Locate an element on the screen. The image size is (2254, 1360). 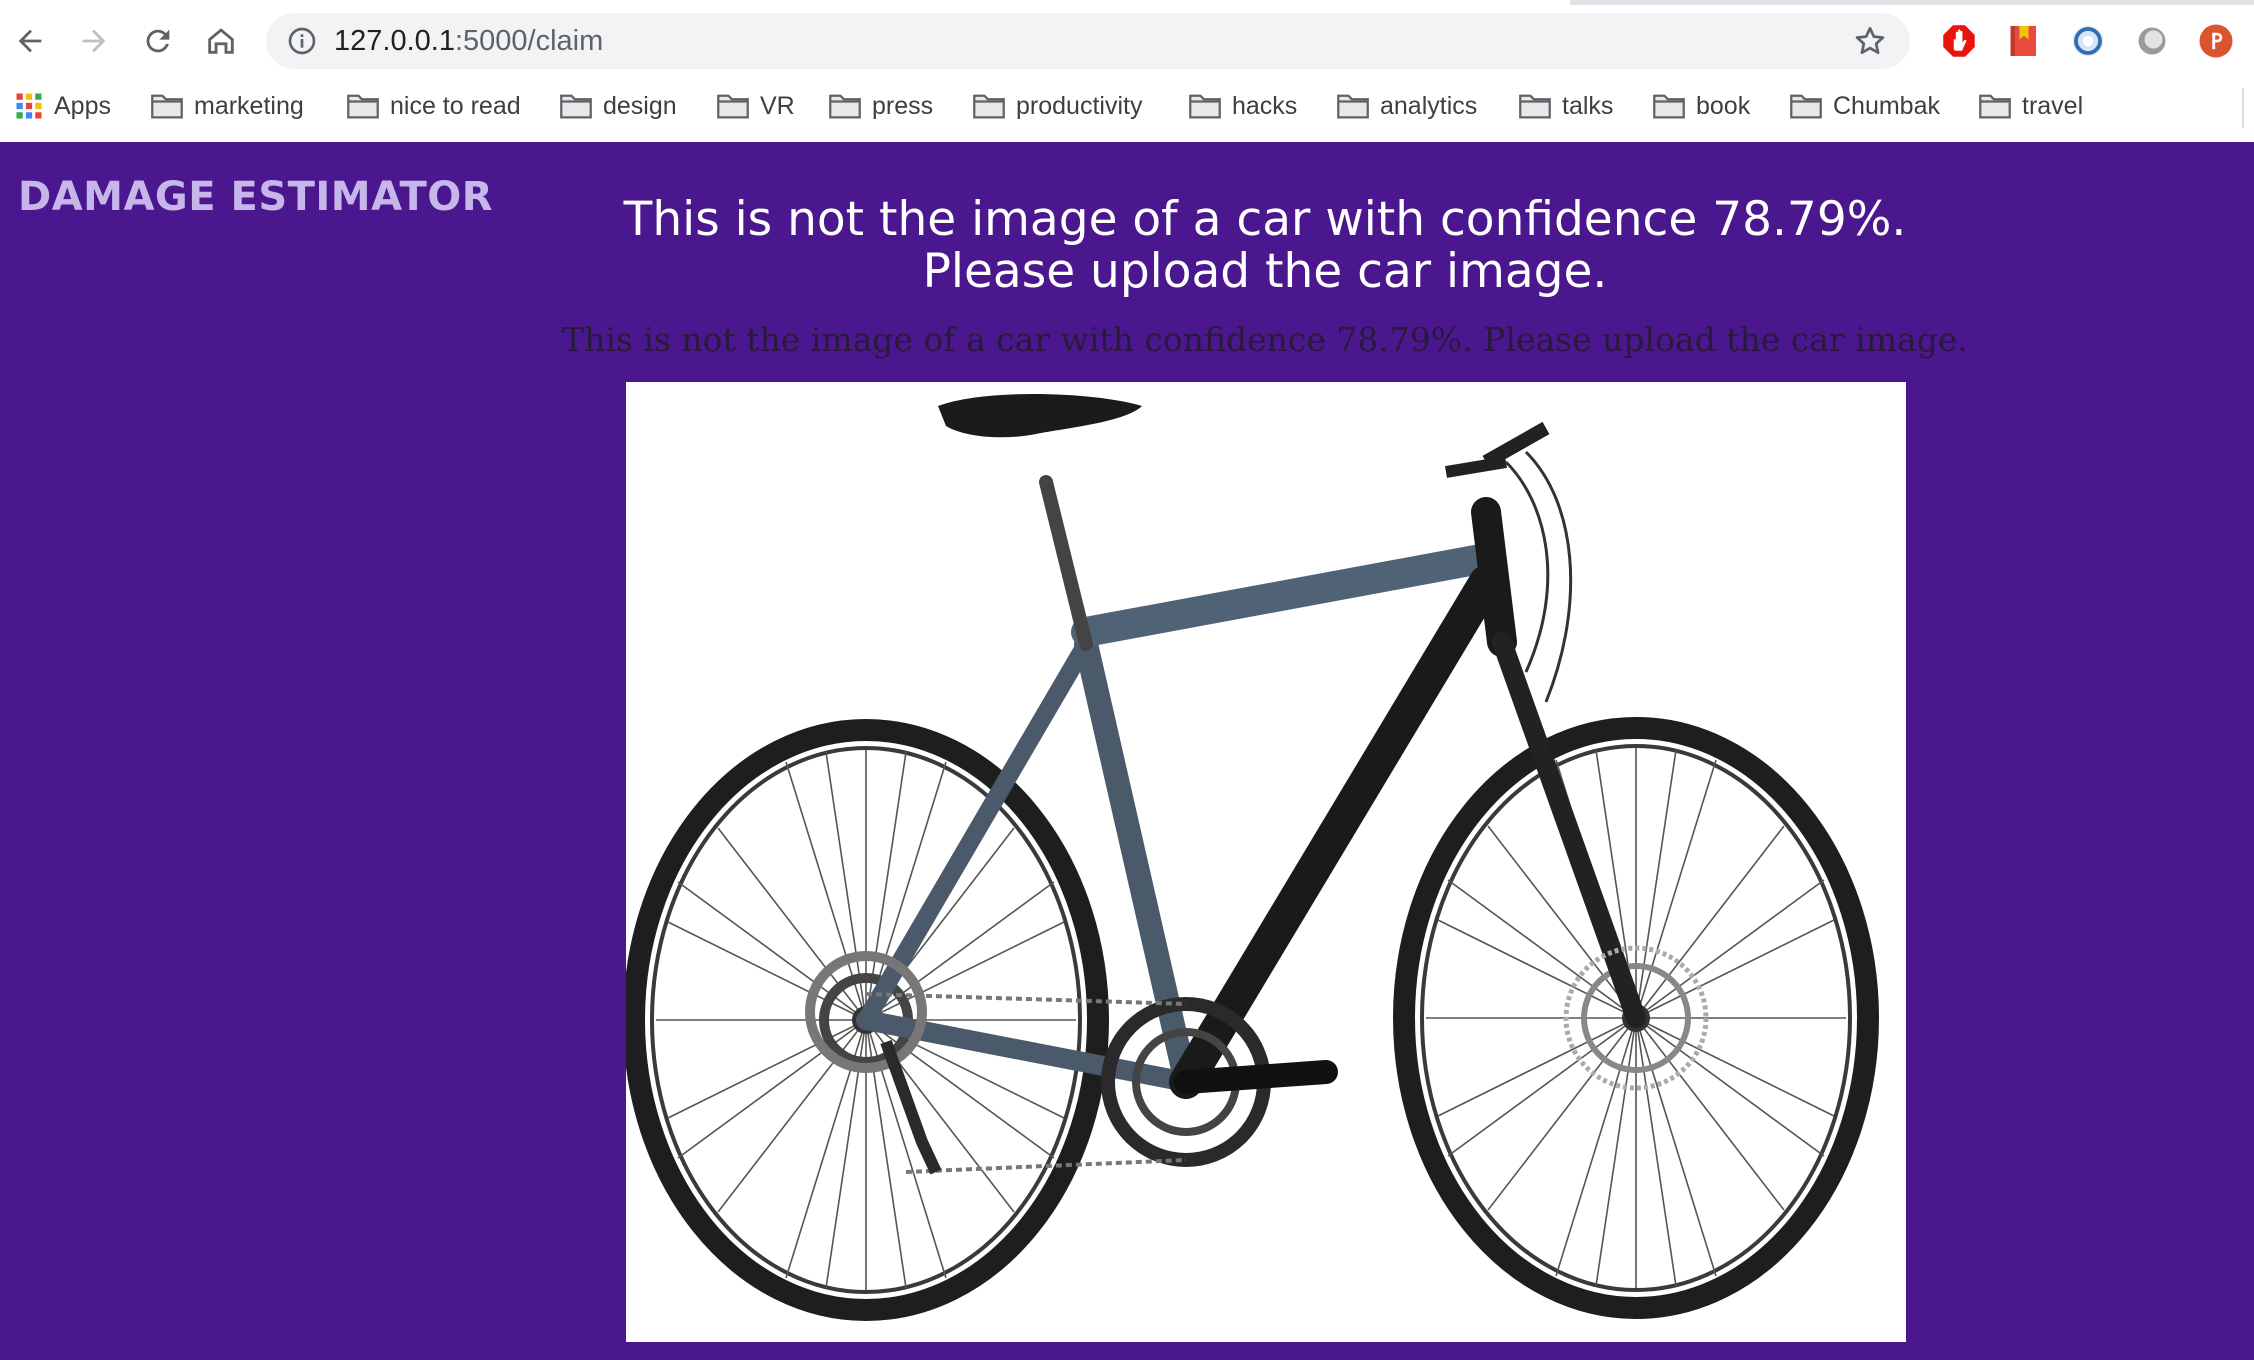
bookmark-label: talks is located at coordinates (1588, 105).